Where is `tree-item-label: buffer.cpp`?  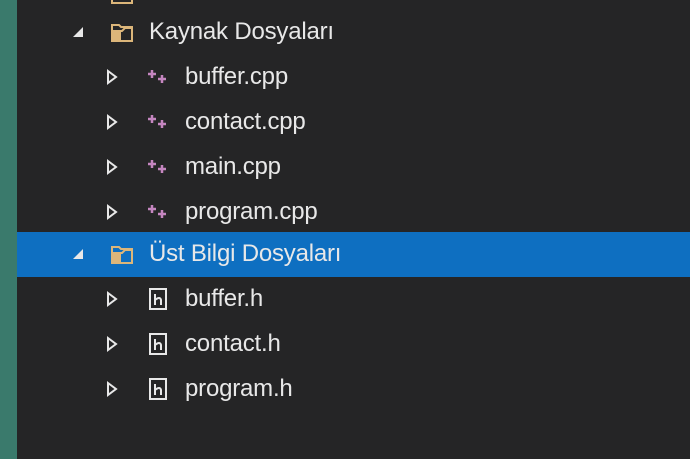 tree-item-label: buffer.cpp is located at coordinates (236, 76).